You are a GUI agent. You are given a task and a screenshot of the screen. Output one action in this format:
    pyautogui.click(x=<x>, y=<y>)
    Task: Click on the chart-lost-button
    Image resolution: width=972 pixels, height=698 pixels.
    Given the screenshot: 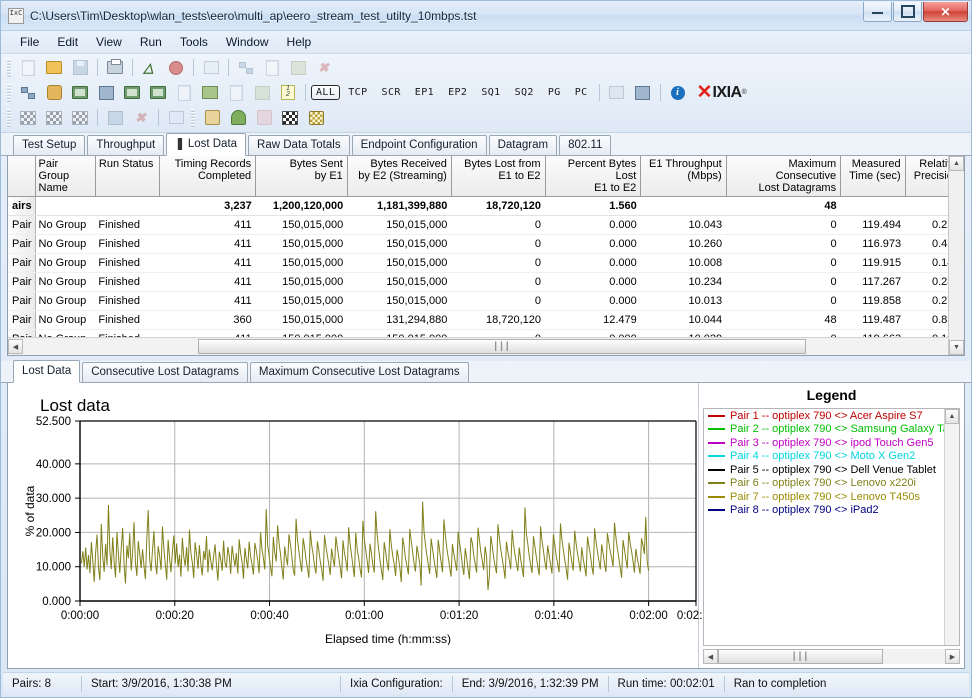 What is the action you would take?
    pyautogui.click(x=80, y=117)
    